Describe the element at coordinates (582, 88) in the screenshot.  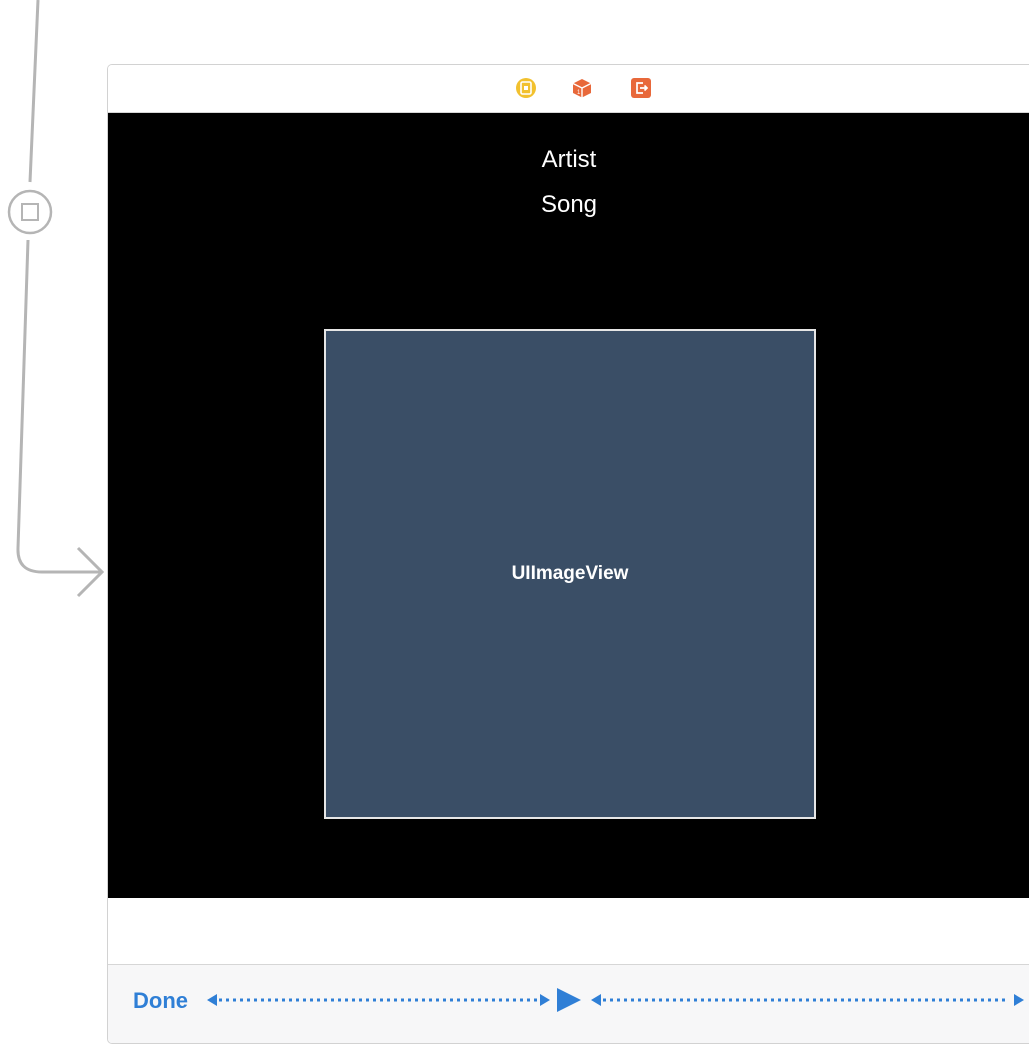
I see `first-responder-icon: 1` at that location.